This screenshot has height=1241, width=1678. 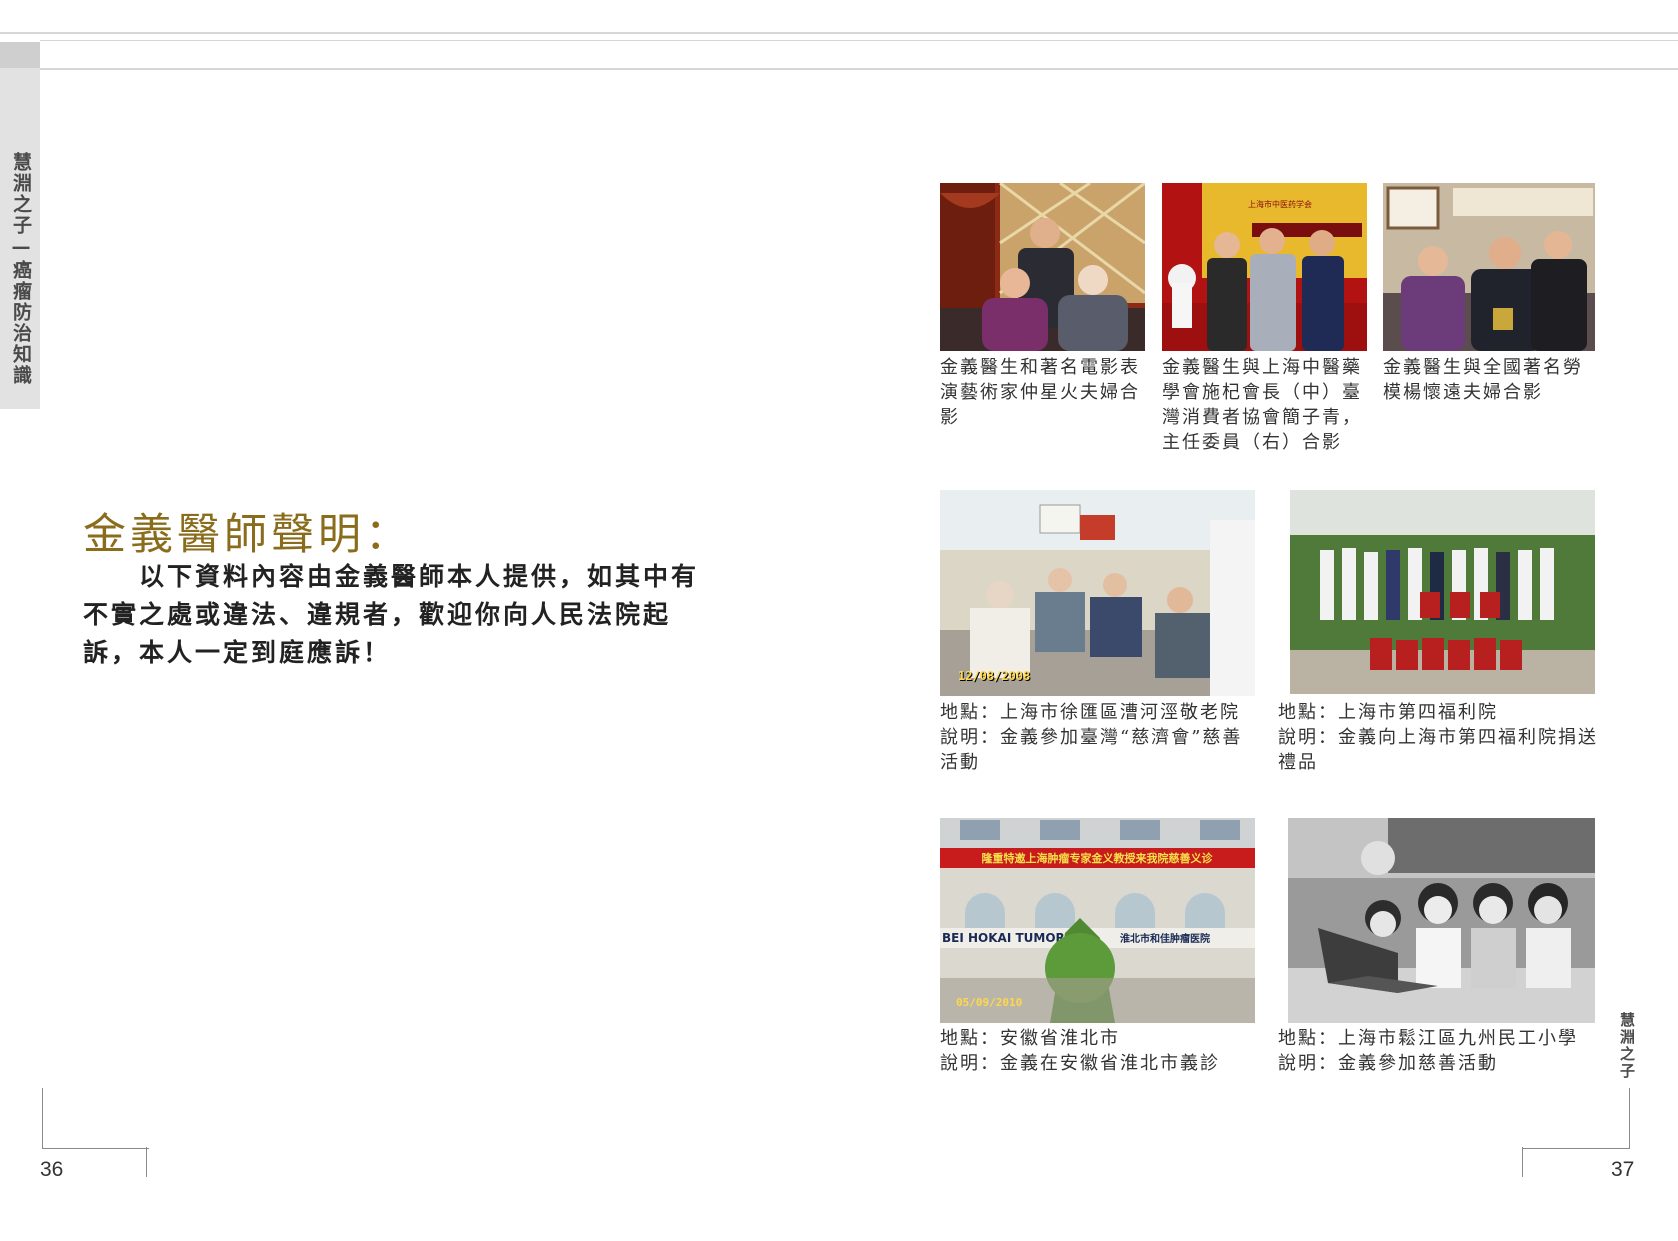 I want to click on page-number-left: 36, so click(x=52, y=1169).